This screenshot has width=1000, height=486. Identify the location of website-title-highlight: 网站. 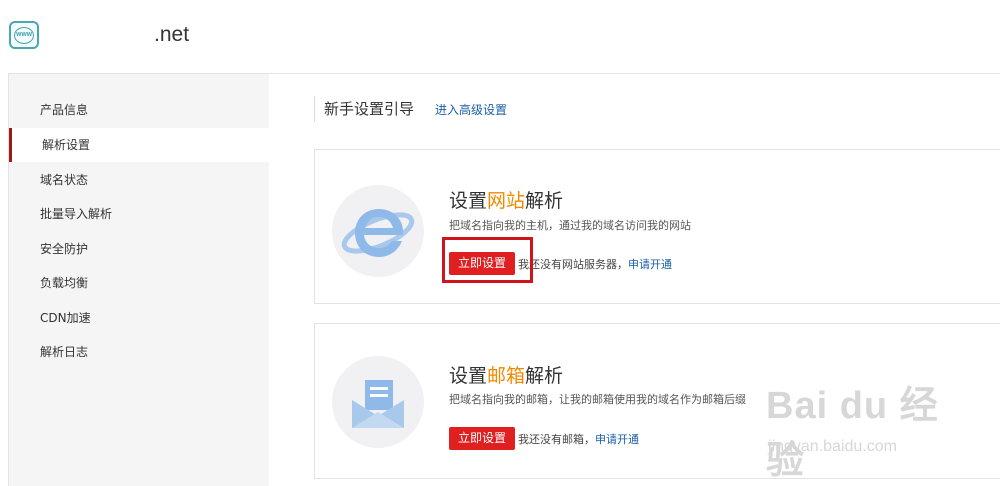
(506, 201).